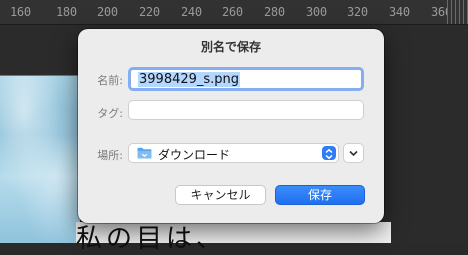 Image resolution: width=468 pixels, height=255 pixels. What do you see at coordinates (66, 12) in the screenshot?
I see `ruler-label: 180` at bounding box center [66, 12].